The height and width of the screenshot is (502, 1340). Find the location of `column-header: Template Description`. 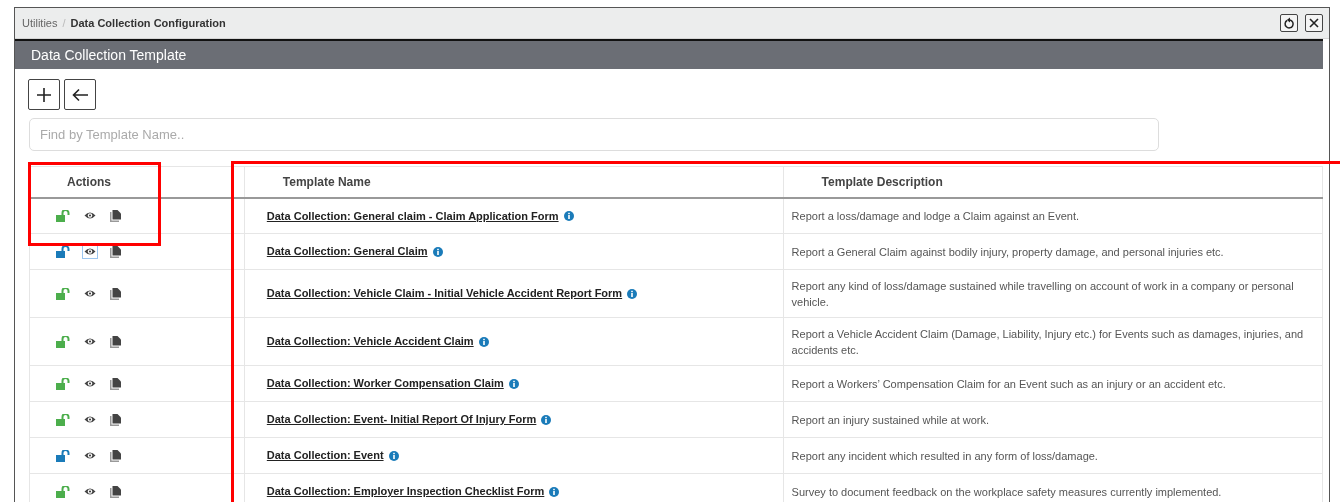

column-header: Template Description is located at coordinates (882, 181).